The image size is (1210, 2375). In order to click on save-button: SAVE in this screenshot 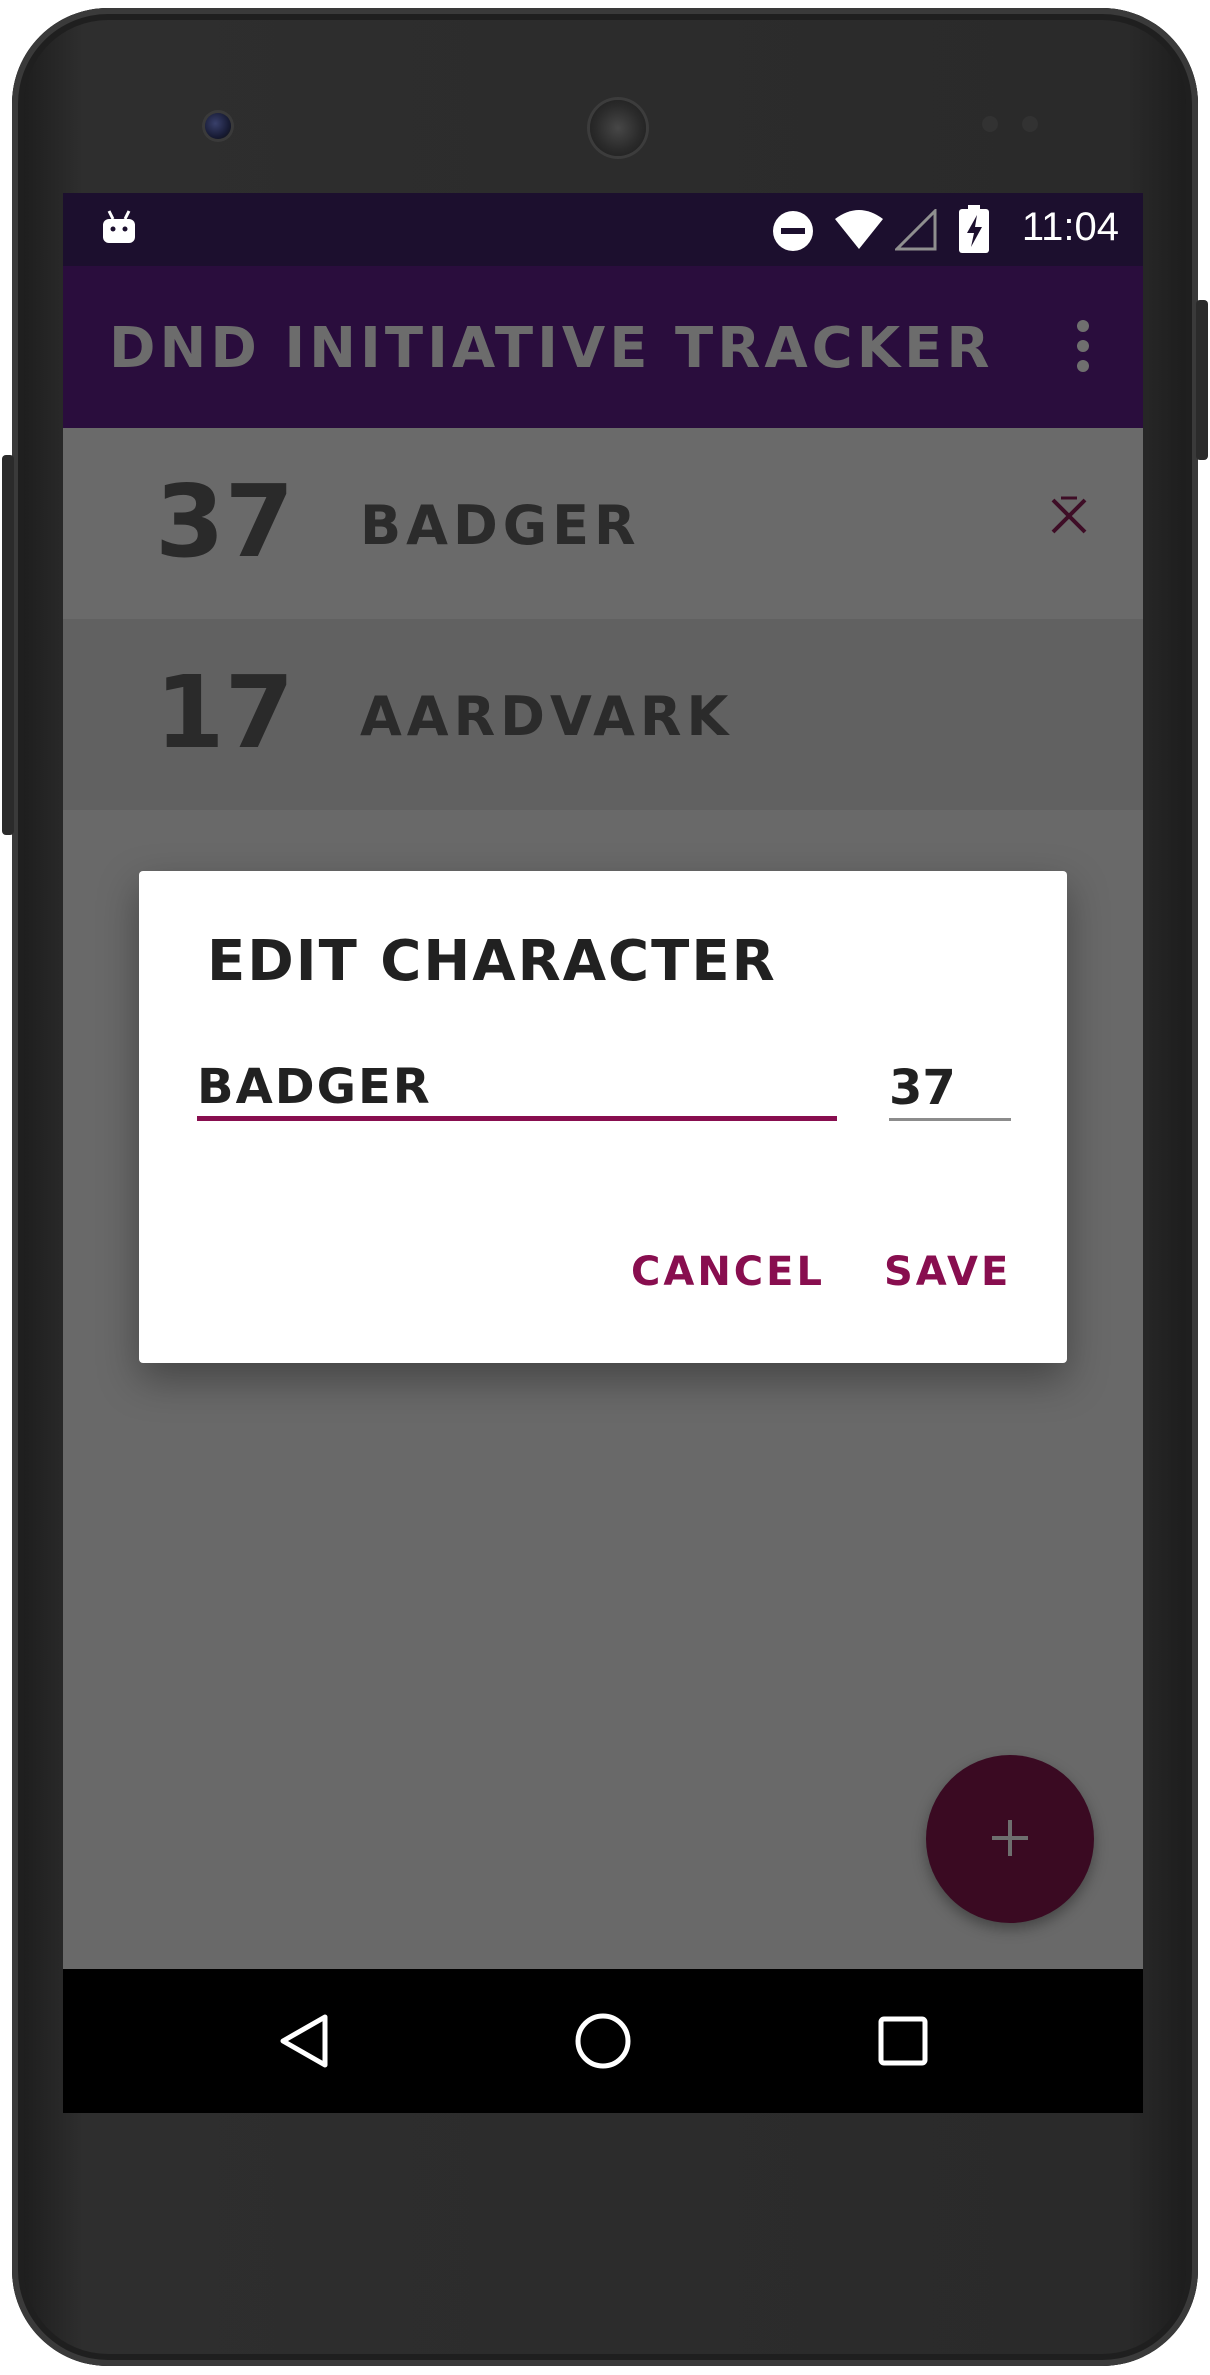, I will do `click(947, 1272)`.